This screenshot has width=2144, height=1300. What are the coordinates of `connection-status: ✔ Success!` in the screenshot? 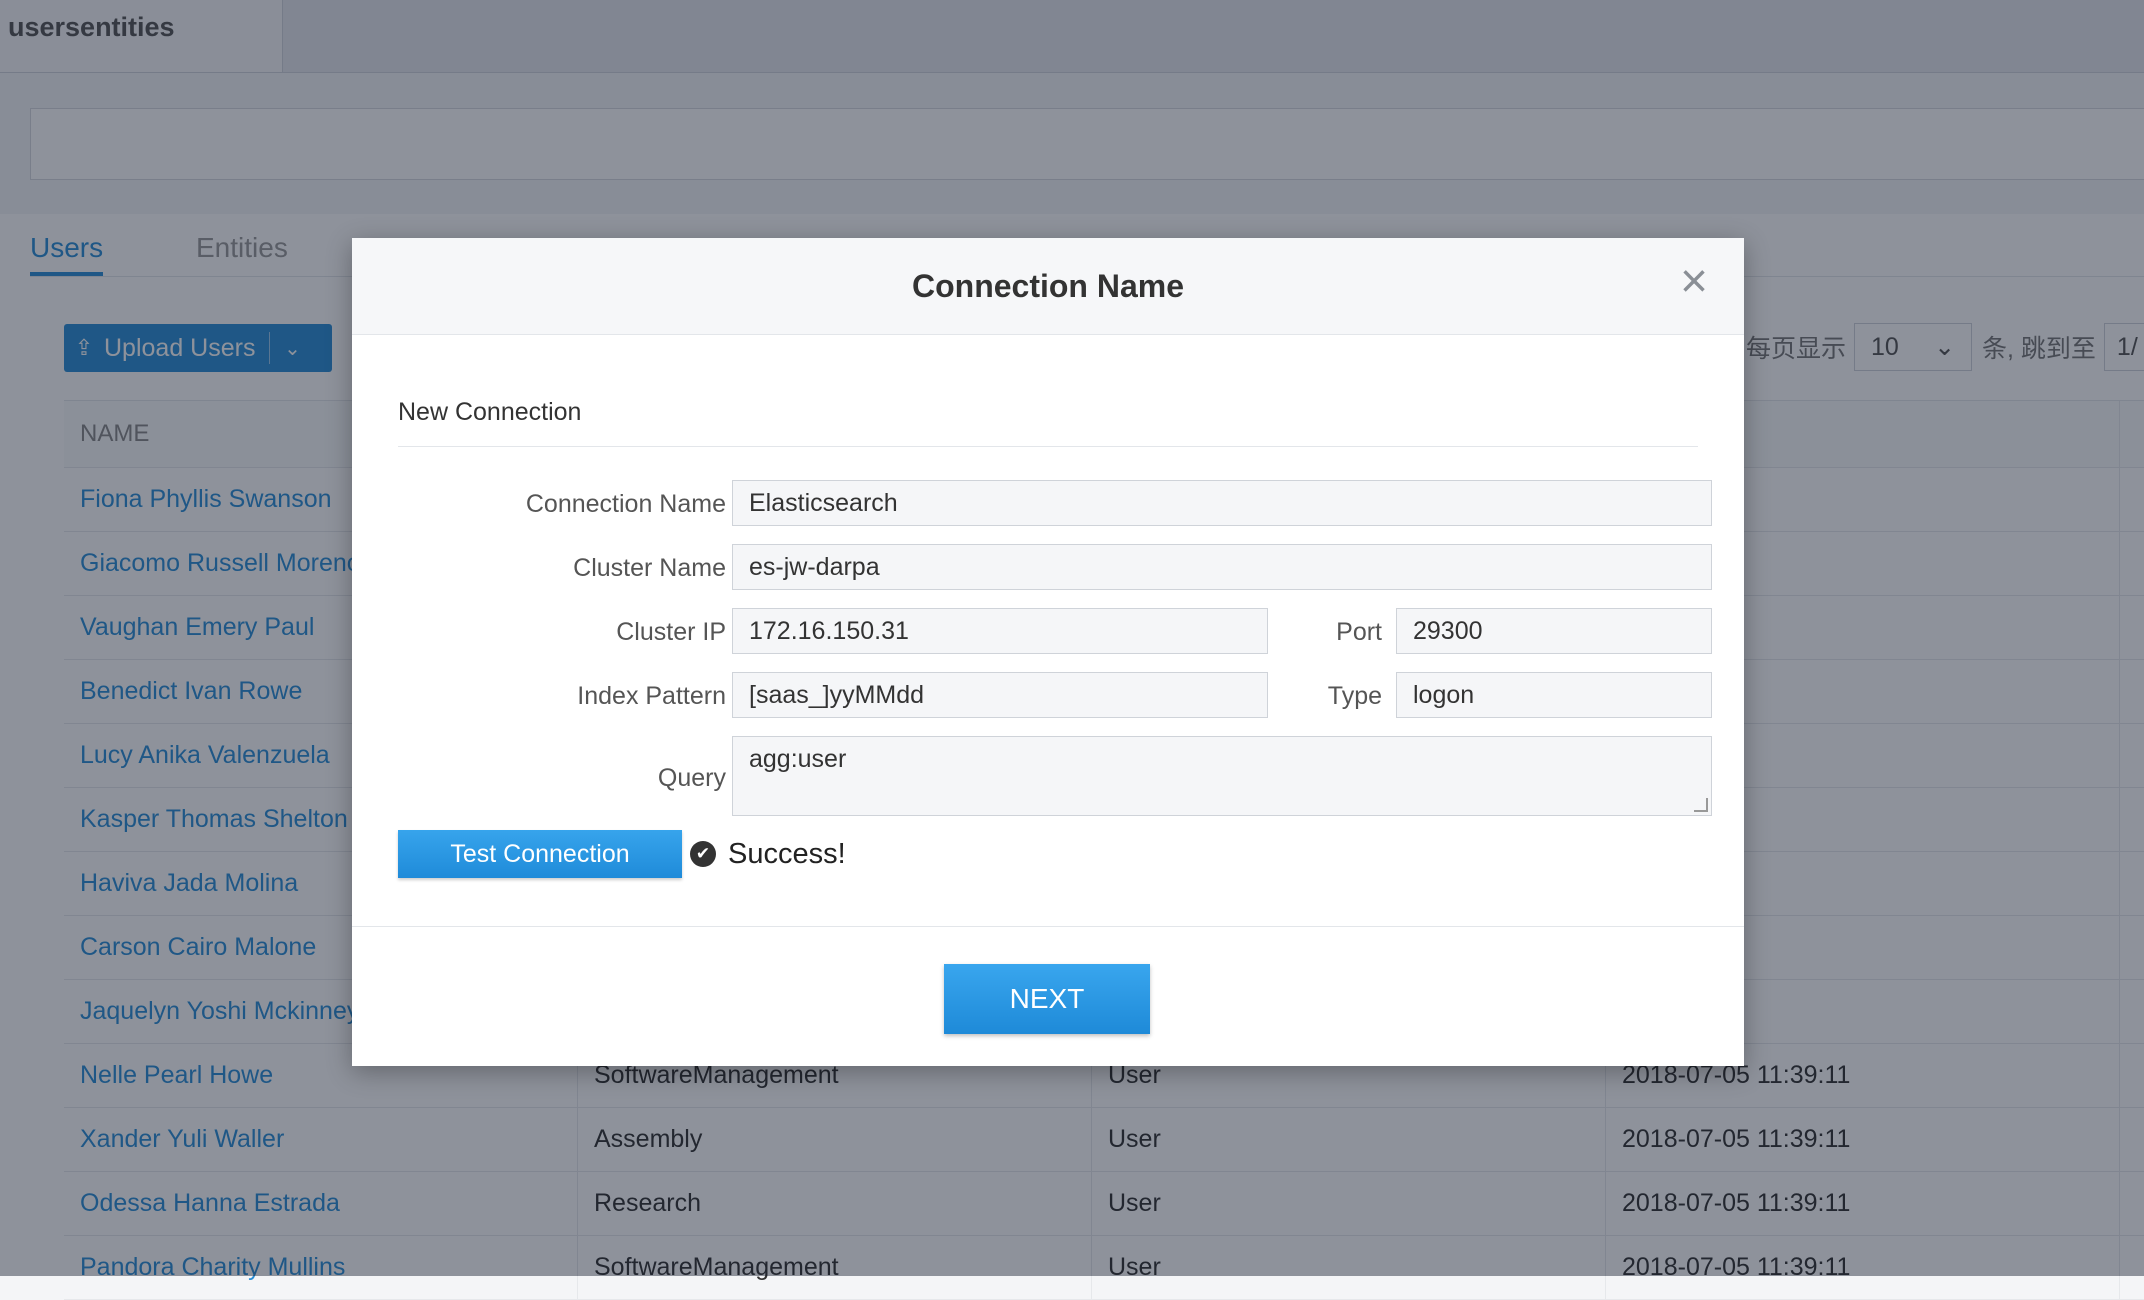 It's located at (768, 854).